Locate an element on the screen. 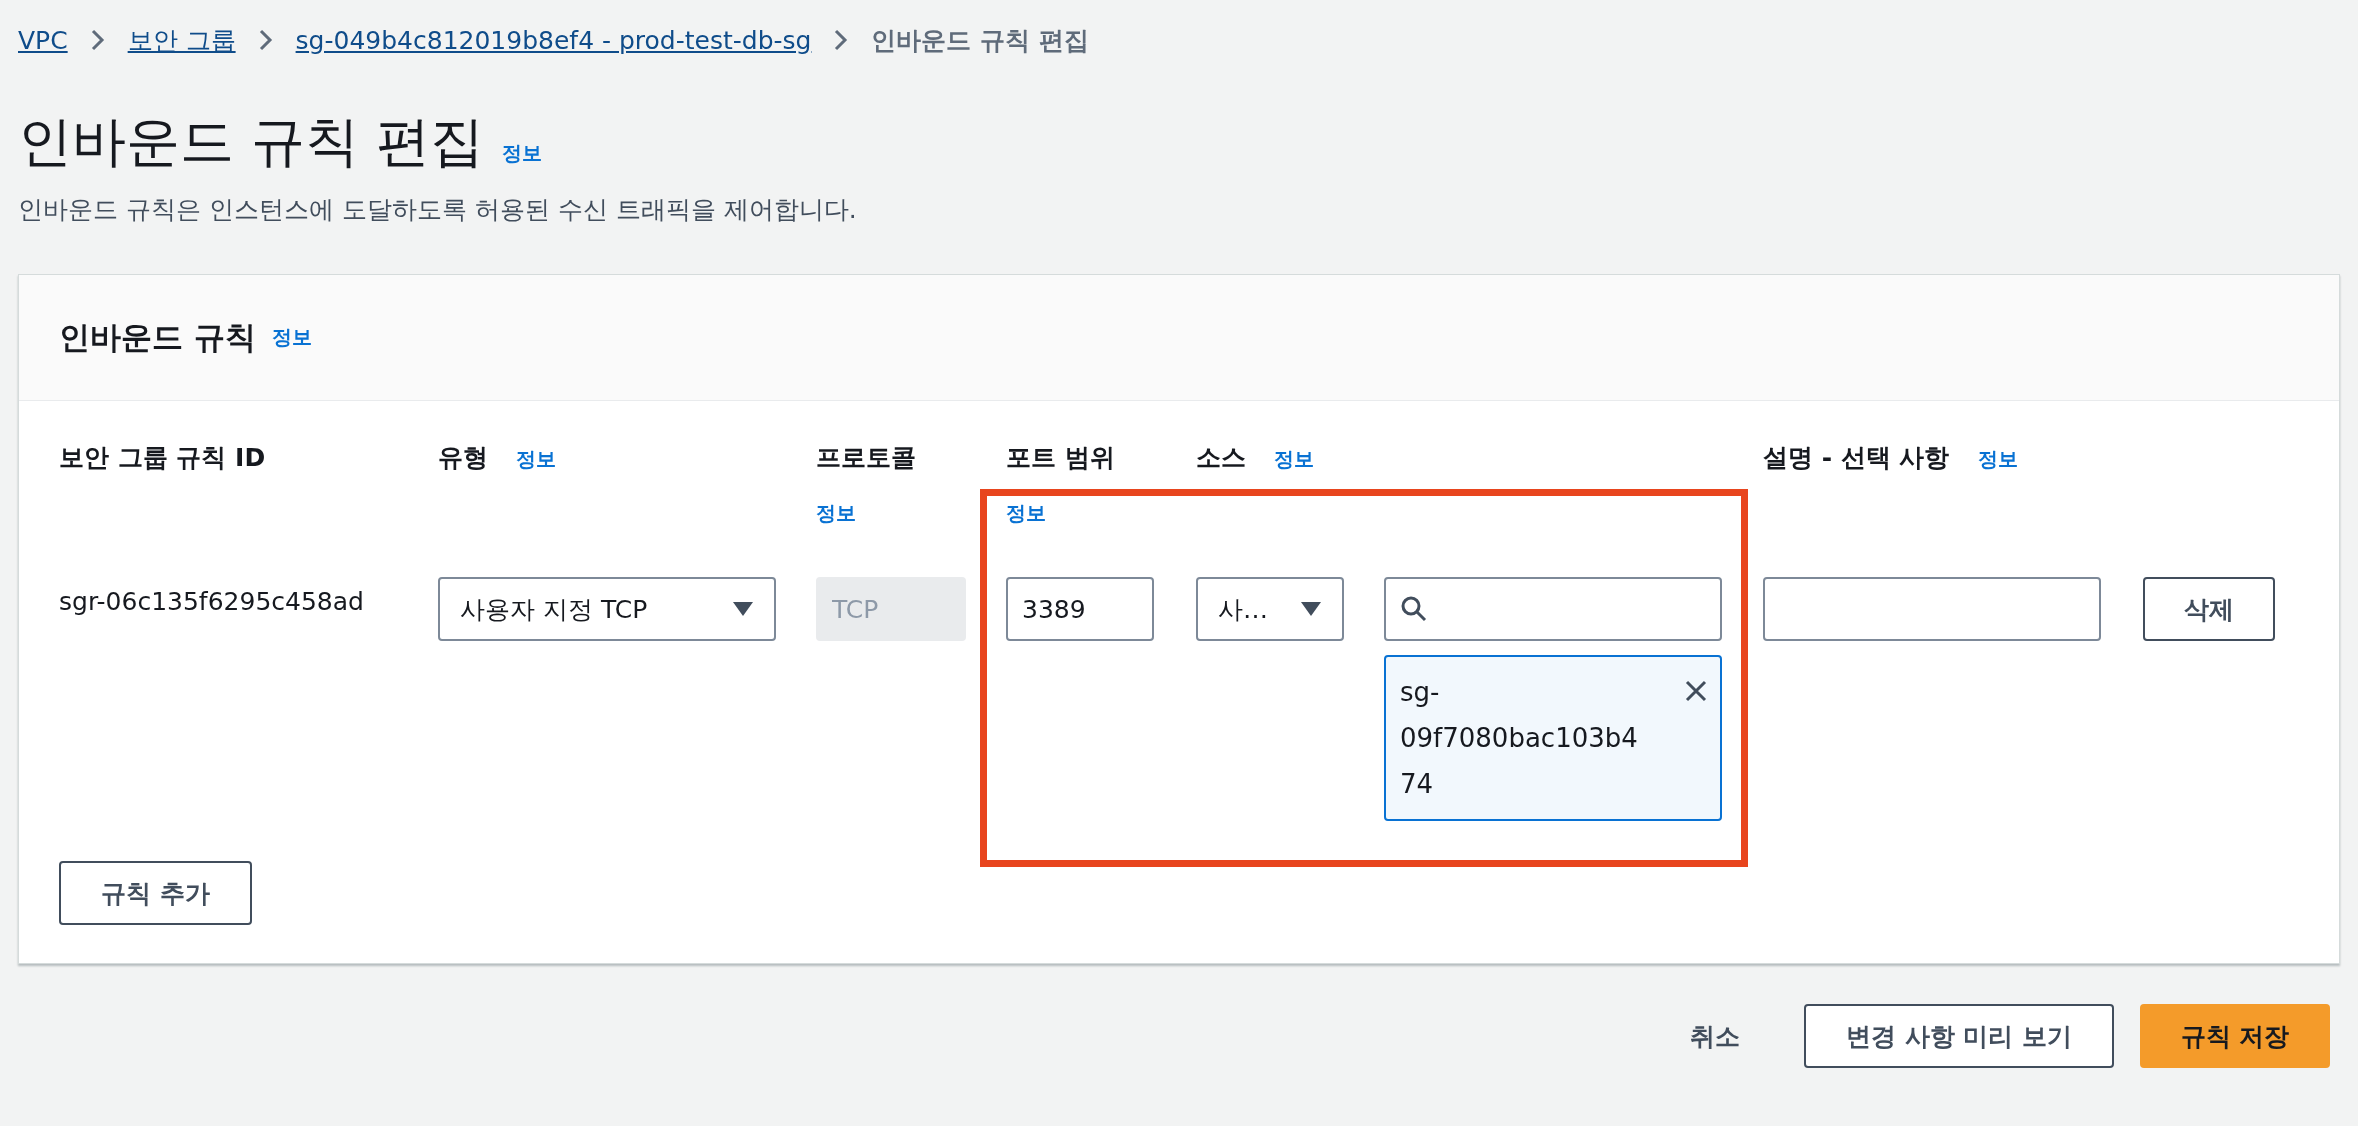 This screenshot has width=2358, height=1126. column-header: 프로토콜 is located at coordinates (866, 458).